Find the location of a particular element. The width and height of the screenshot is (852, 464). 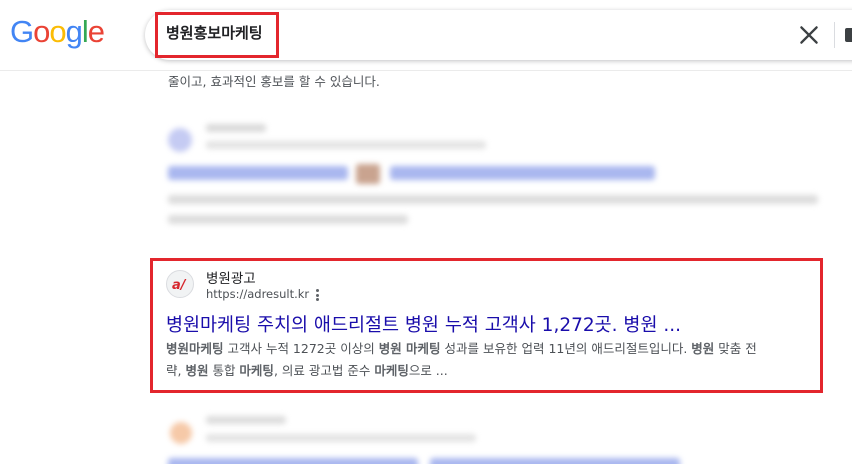

blurred-title-a is located at coordinates (258, 173).